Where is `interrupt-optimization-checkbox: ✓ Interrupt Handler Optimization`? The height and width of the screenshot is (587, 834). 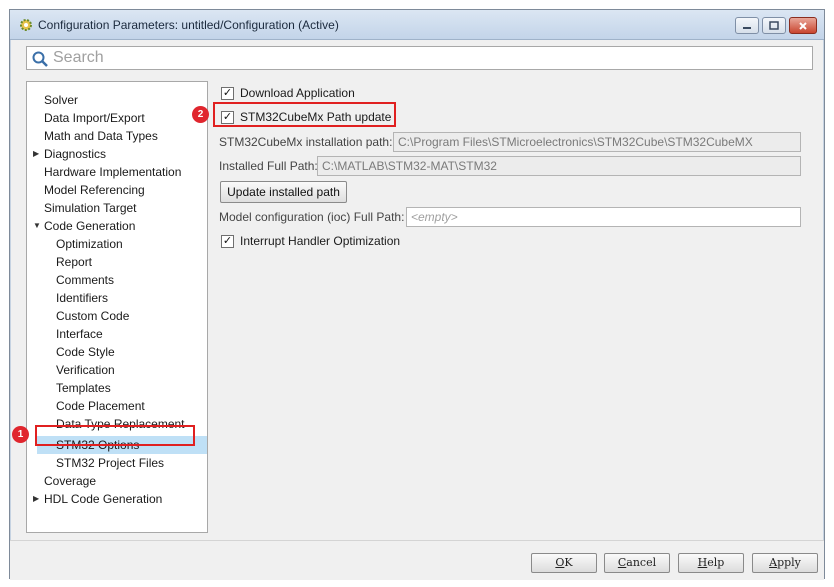
interrupt-optimization-checkbox: ✓ Interrupt Handler Optimization is located at coordinates (310, 241).